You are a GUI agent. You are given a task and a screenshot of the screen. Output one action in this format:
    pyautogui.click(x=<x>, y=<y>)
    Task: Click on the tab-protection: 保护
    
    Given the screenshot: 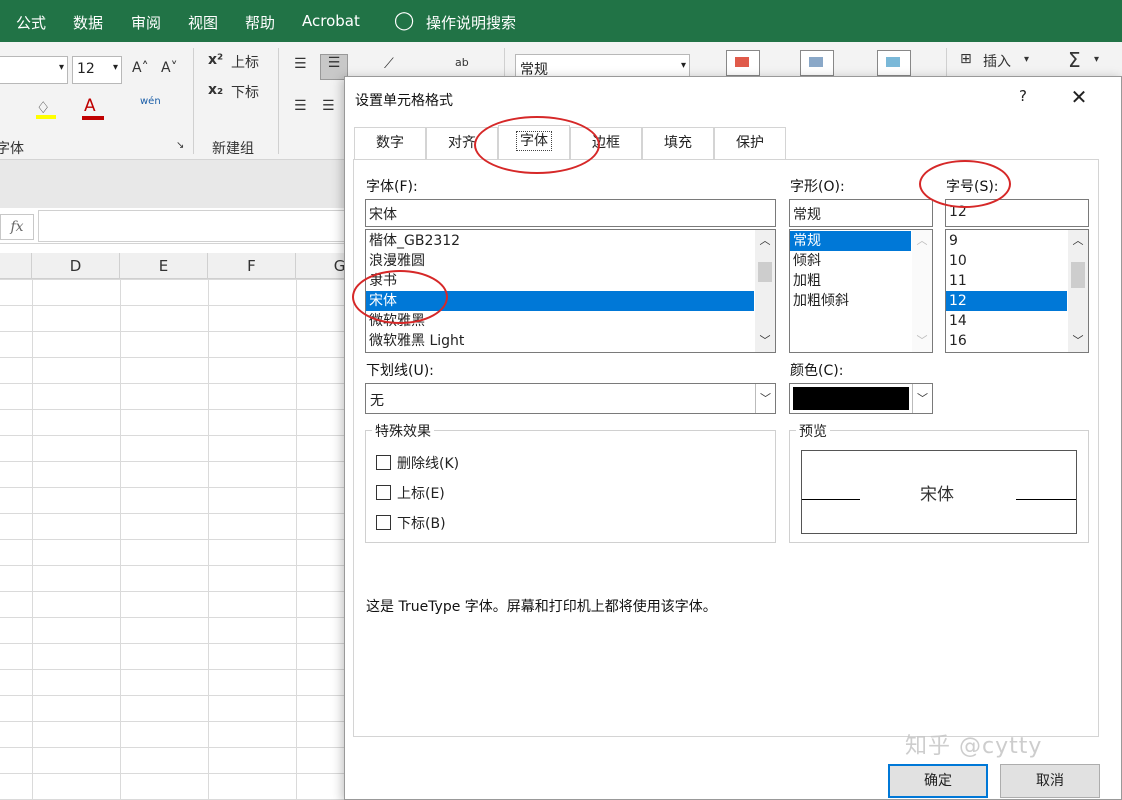 What is the action you would take?
    pyautogui.click(x=750, y=143)
    